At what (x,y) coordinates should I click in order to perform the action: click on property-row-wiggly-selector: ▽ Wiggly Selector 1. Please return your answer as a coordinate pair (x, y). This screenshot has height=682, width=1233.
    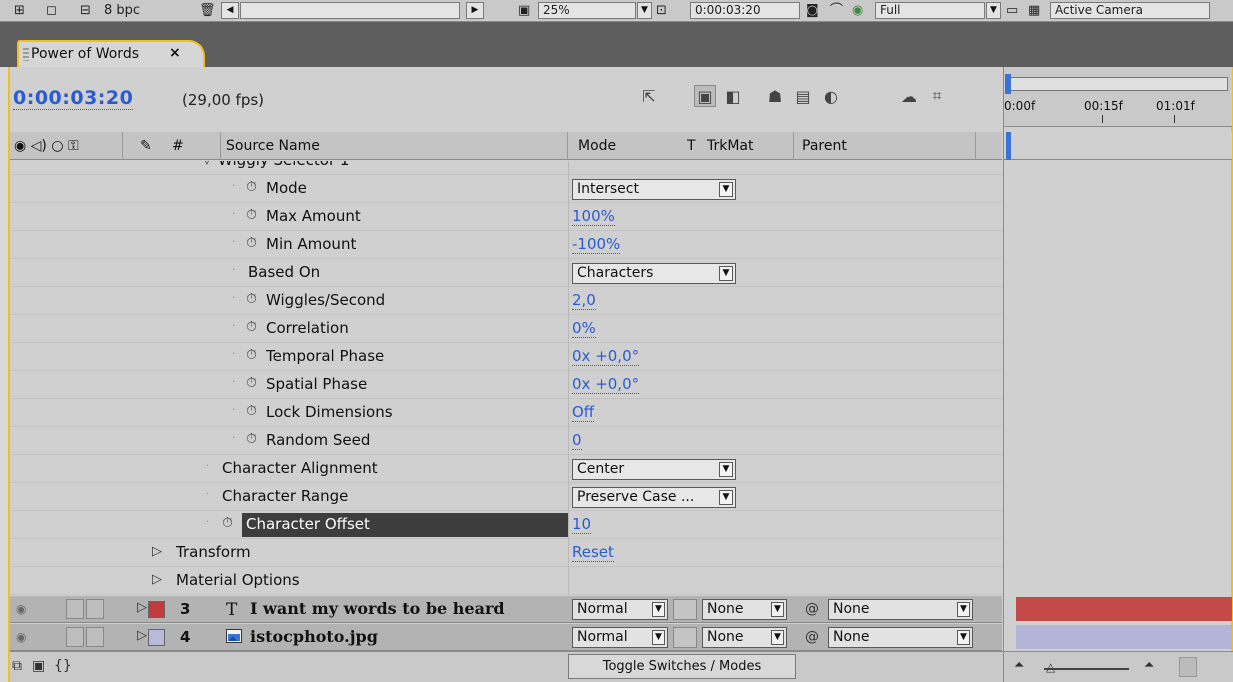
    Looking at the image, I should click on (506, 168).